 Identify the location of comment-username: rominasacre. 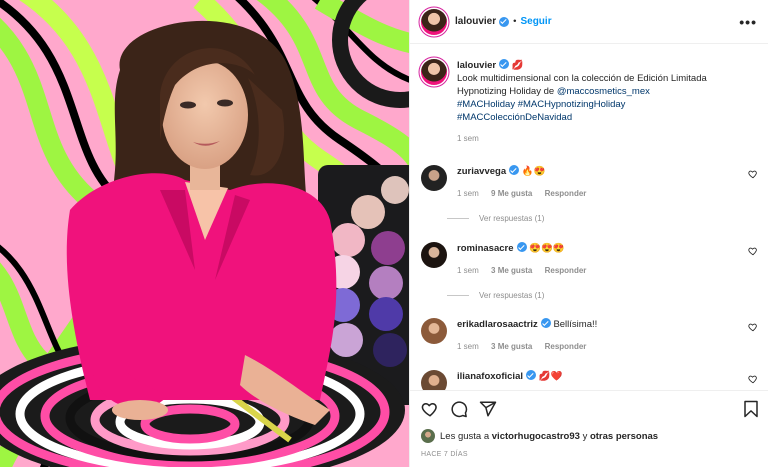
(485, 248).